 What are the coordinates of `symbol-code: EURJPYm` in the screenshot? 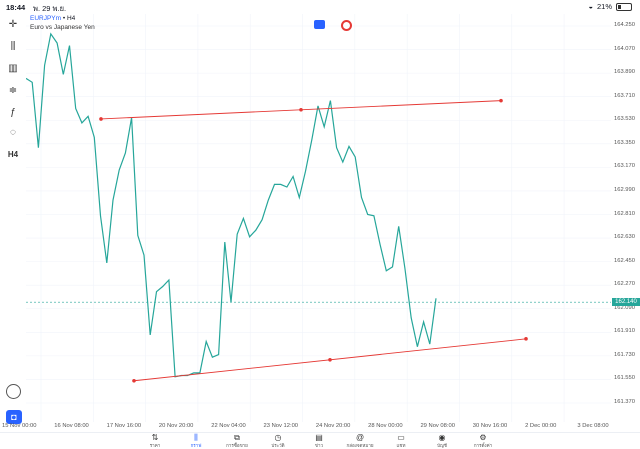 It's located at (46, 18).